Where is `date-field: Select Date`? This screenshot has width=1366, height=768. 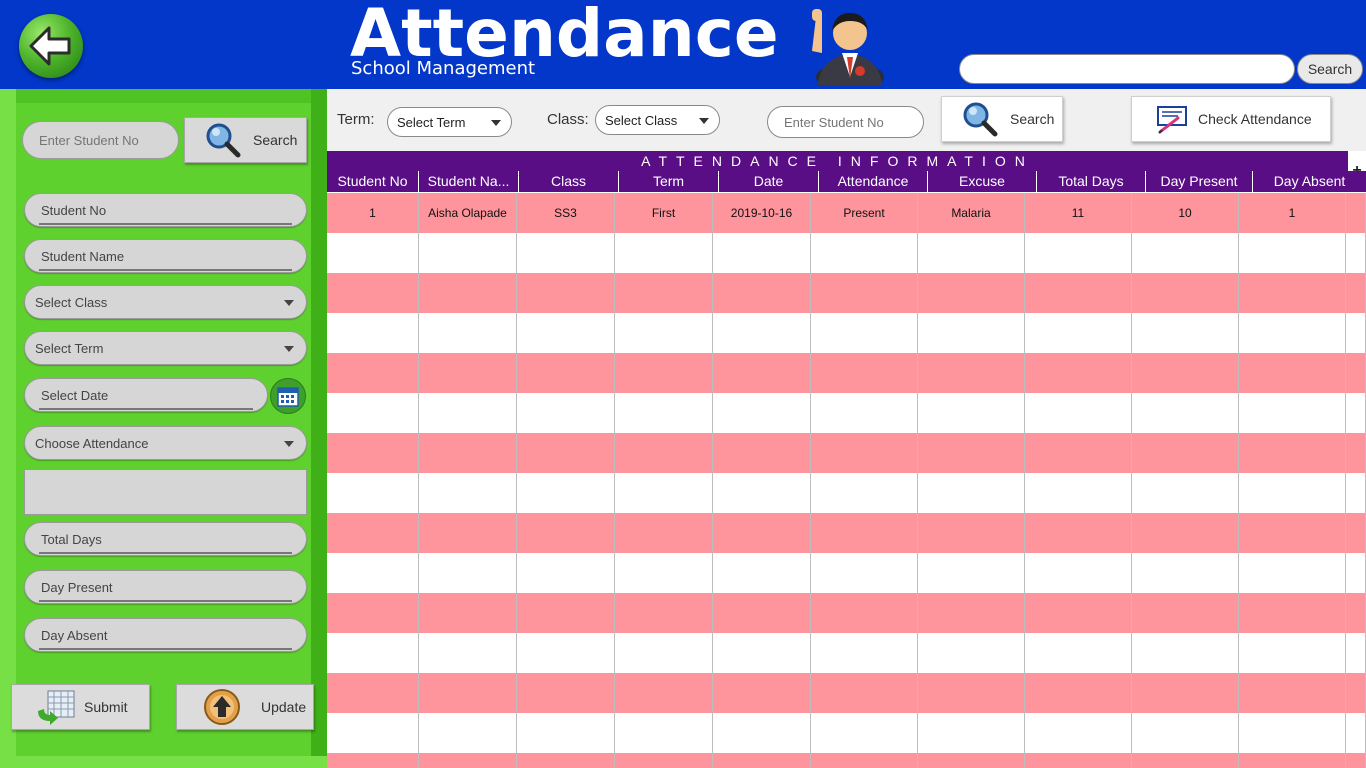 date-field: Select Date is located at coordinates (146, 395).